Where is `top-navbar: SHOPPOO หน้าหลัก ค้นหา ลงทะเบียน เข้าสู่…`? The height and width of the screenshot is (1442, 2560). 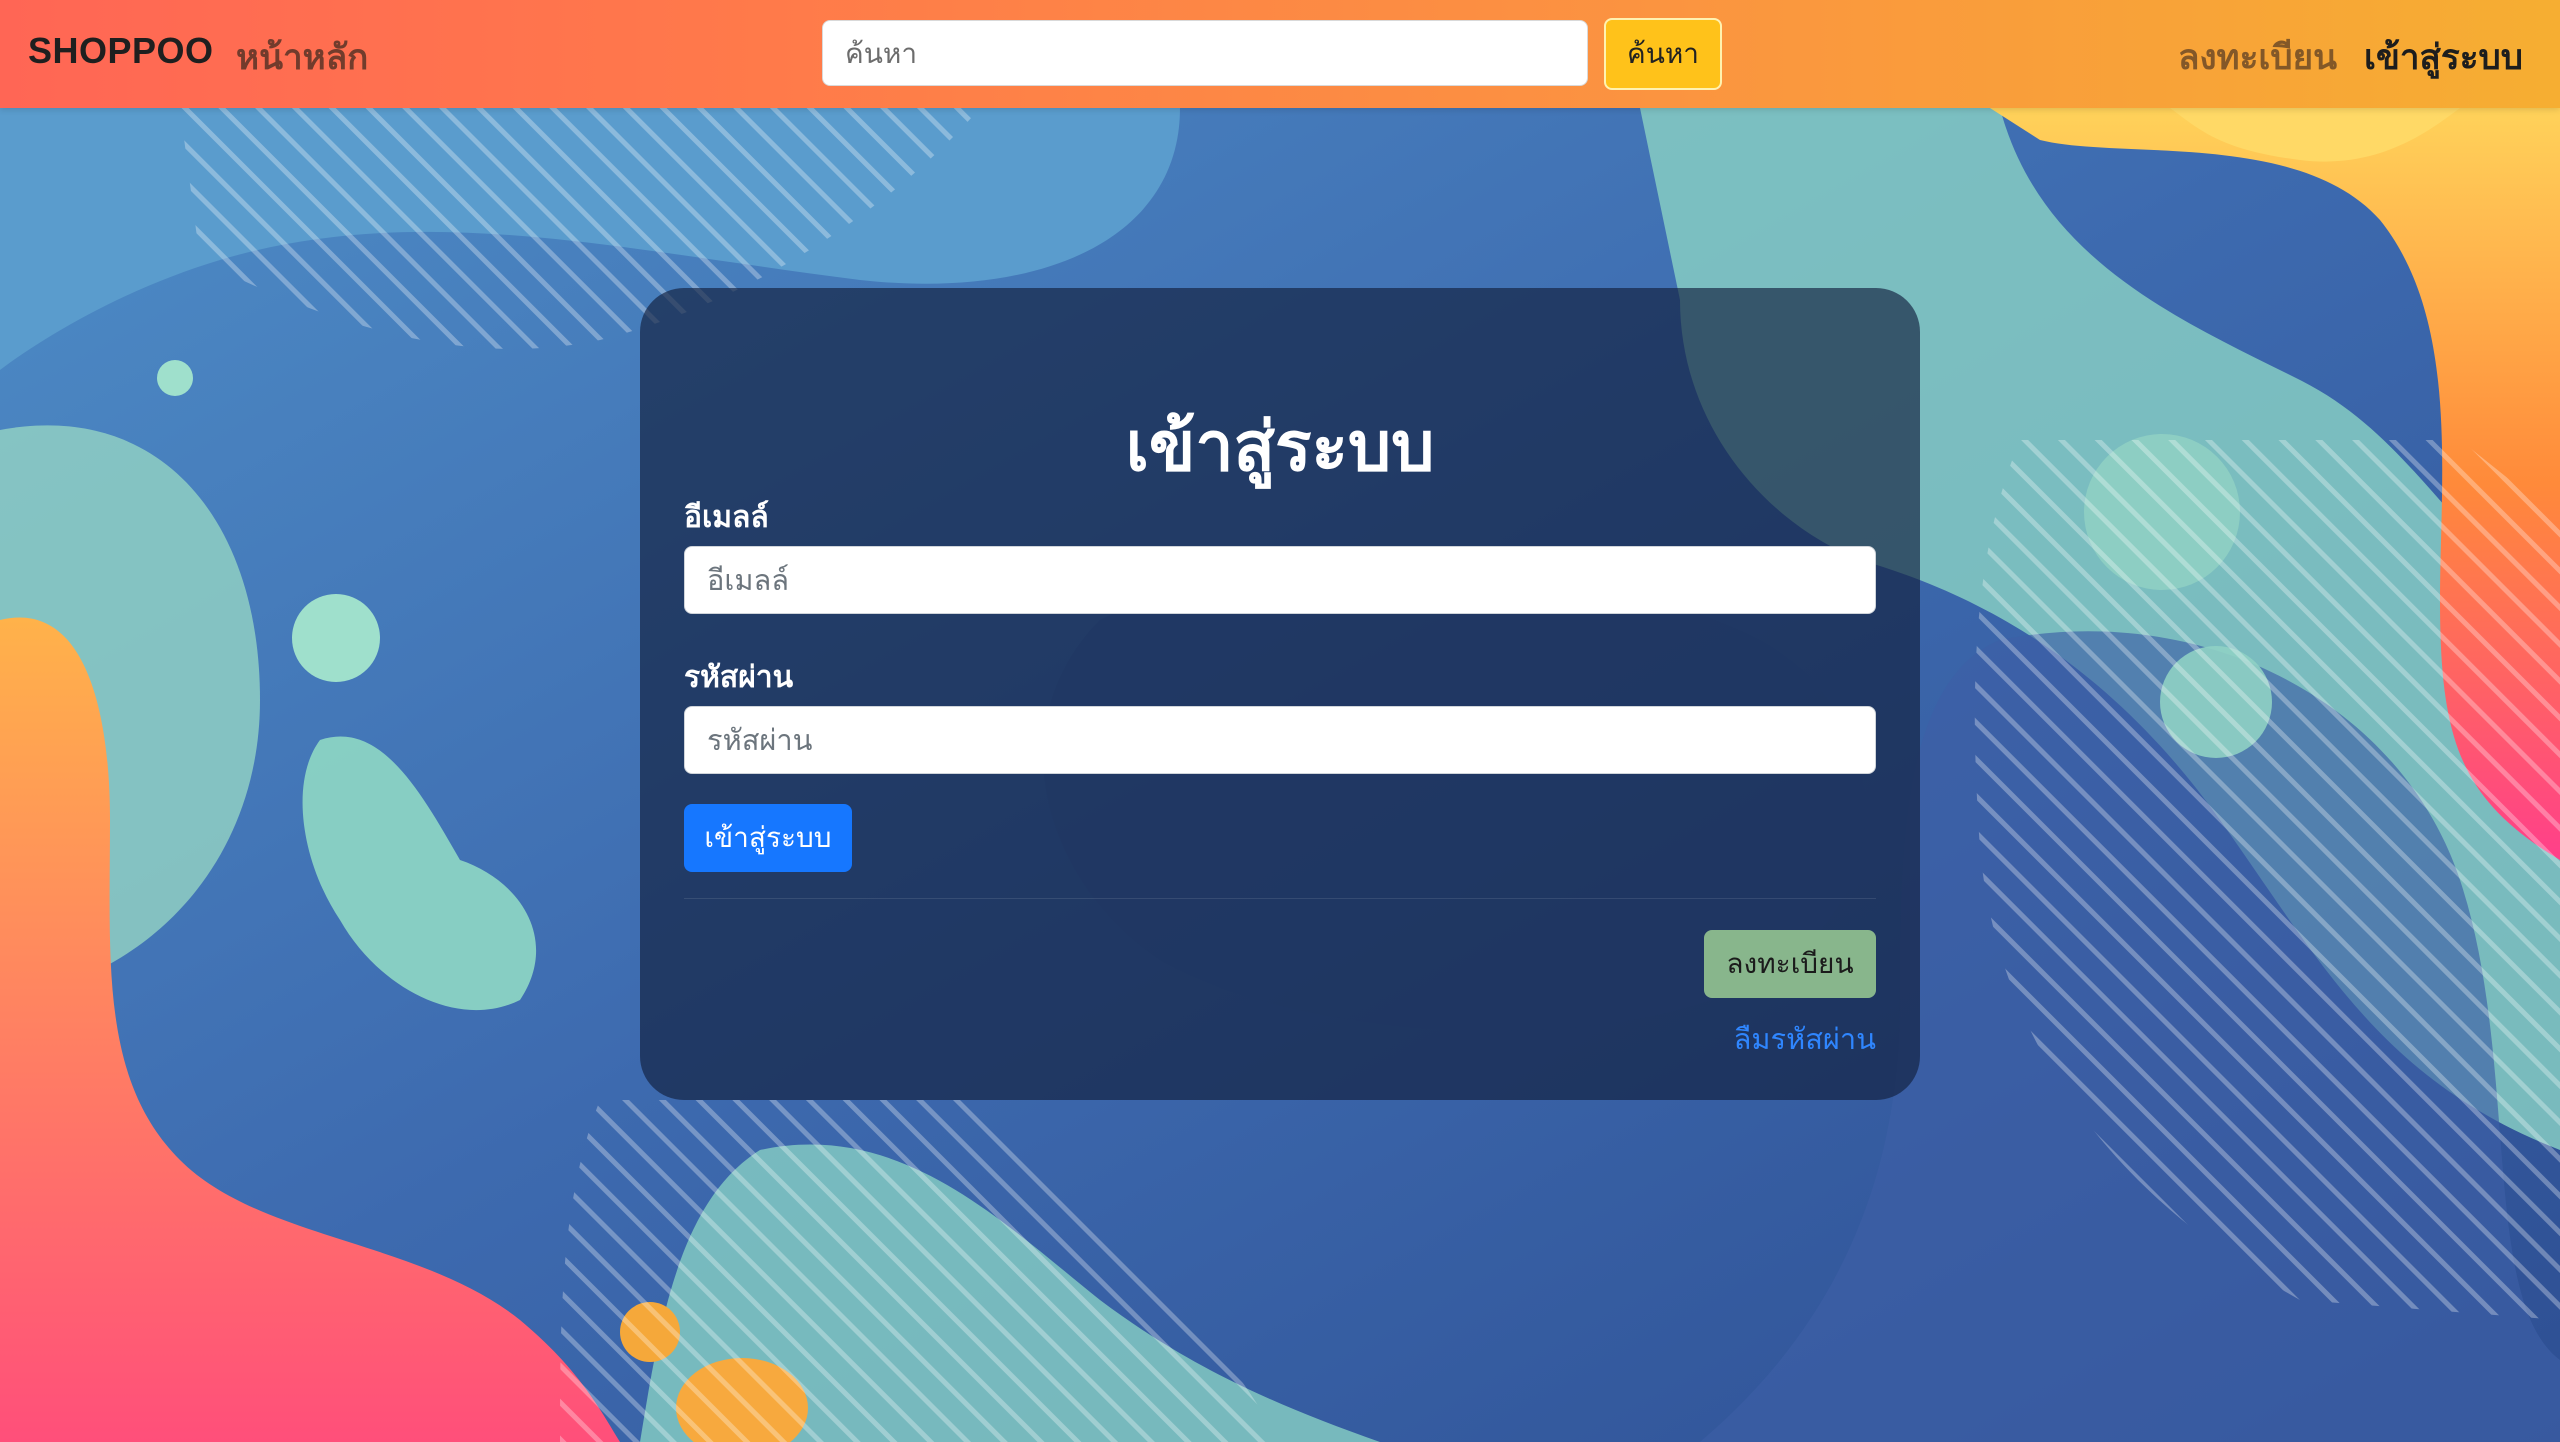 top-navbar: SHOPPOO หน้าหลัก ค้นหา ลงทะเบียน เข้าสู่… is located at coordinates (1280, 54).